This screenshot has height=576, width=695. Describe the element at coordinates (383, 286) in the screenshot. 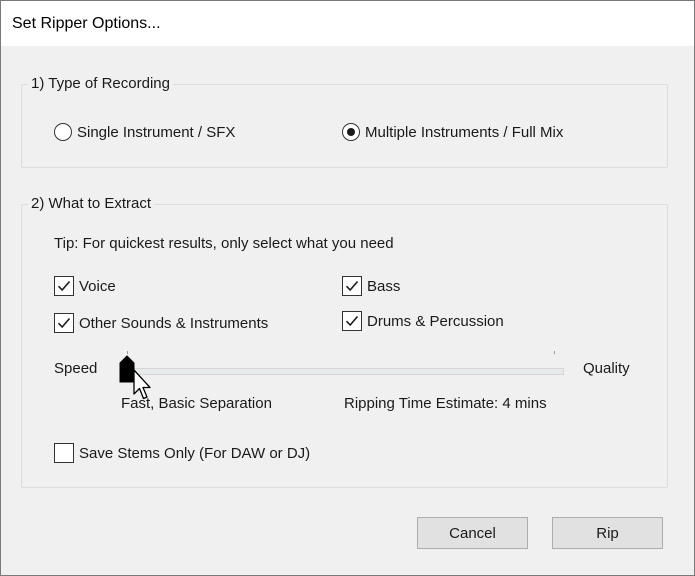

I see `checkbox-bass-label: Bass` at that location.